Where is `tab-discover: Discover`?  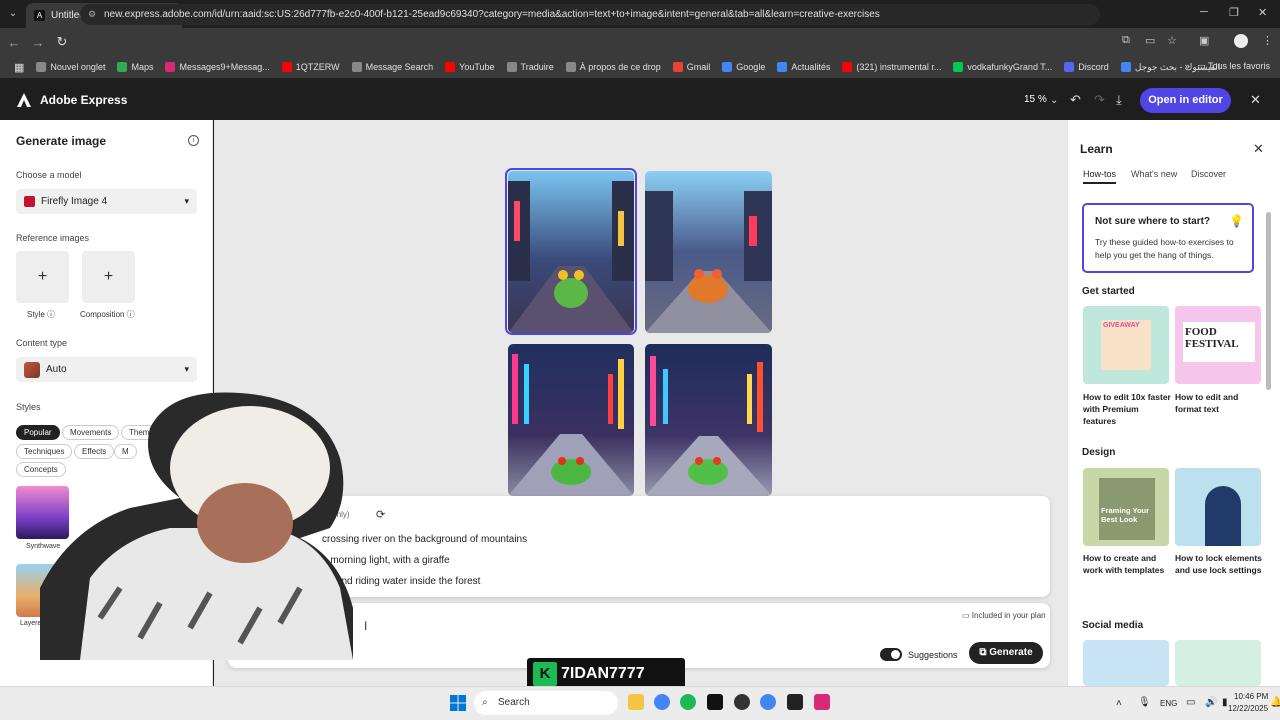
tab-discover: Discover is located at coordinates (1208, 174).